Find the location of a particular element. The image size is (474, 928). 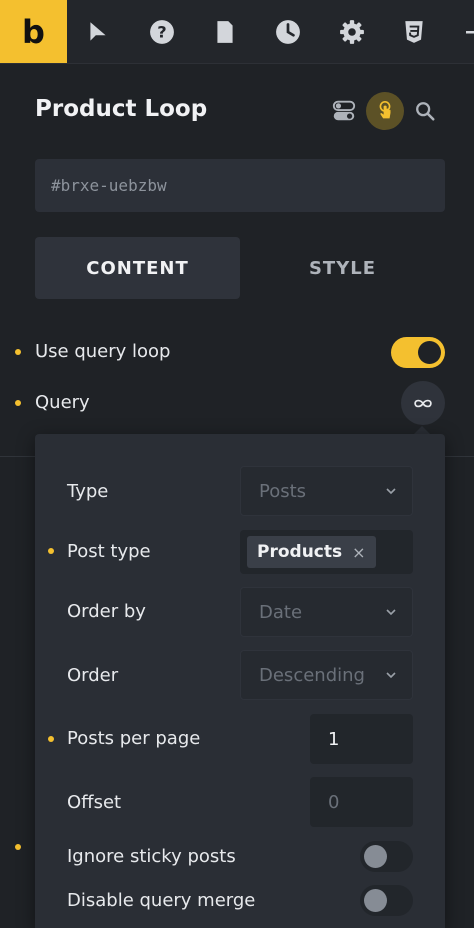

offset-input: 0 is located at coordinates (361, 802).